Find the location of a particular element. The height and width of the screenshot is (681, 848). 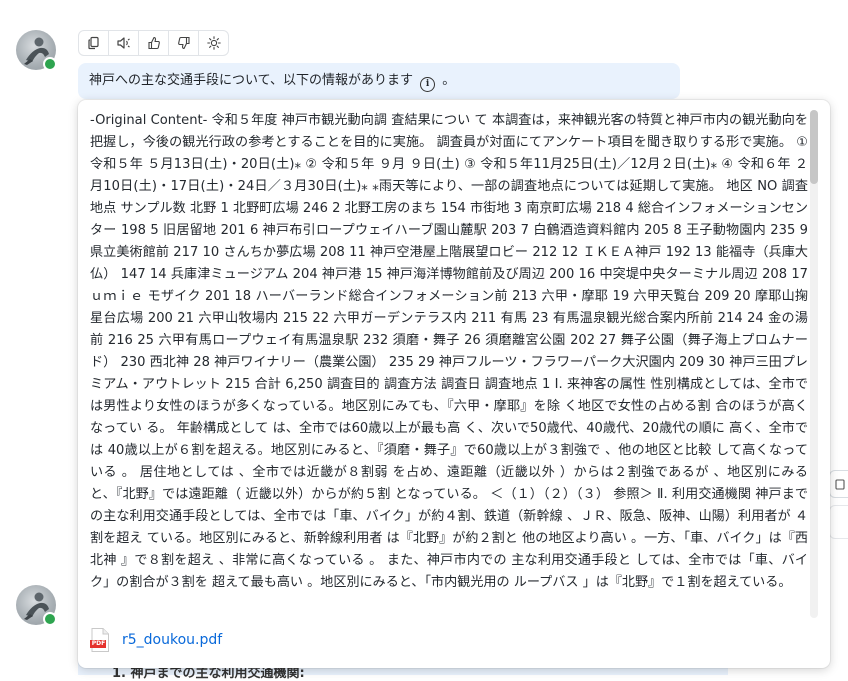

side-copy-button-fragment is located at coordinates (838, 484).